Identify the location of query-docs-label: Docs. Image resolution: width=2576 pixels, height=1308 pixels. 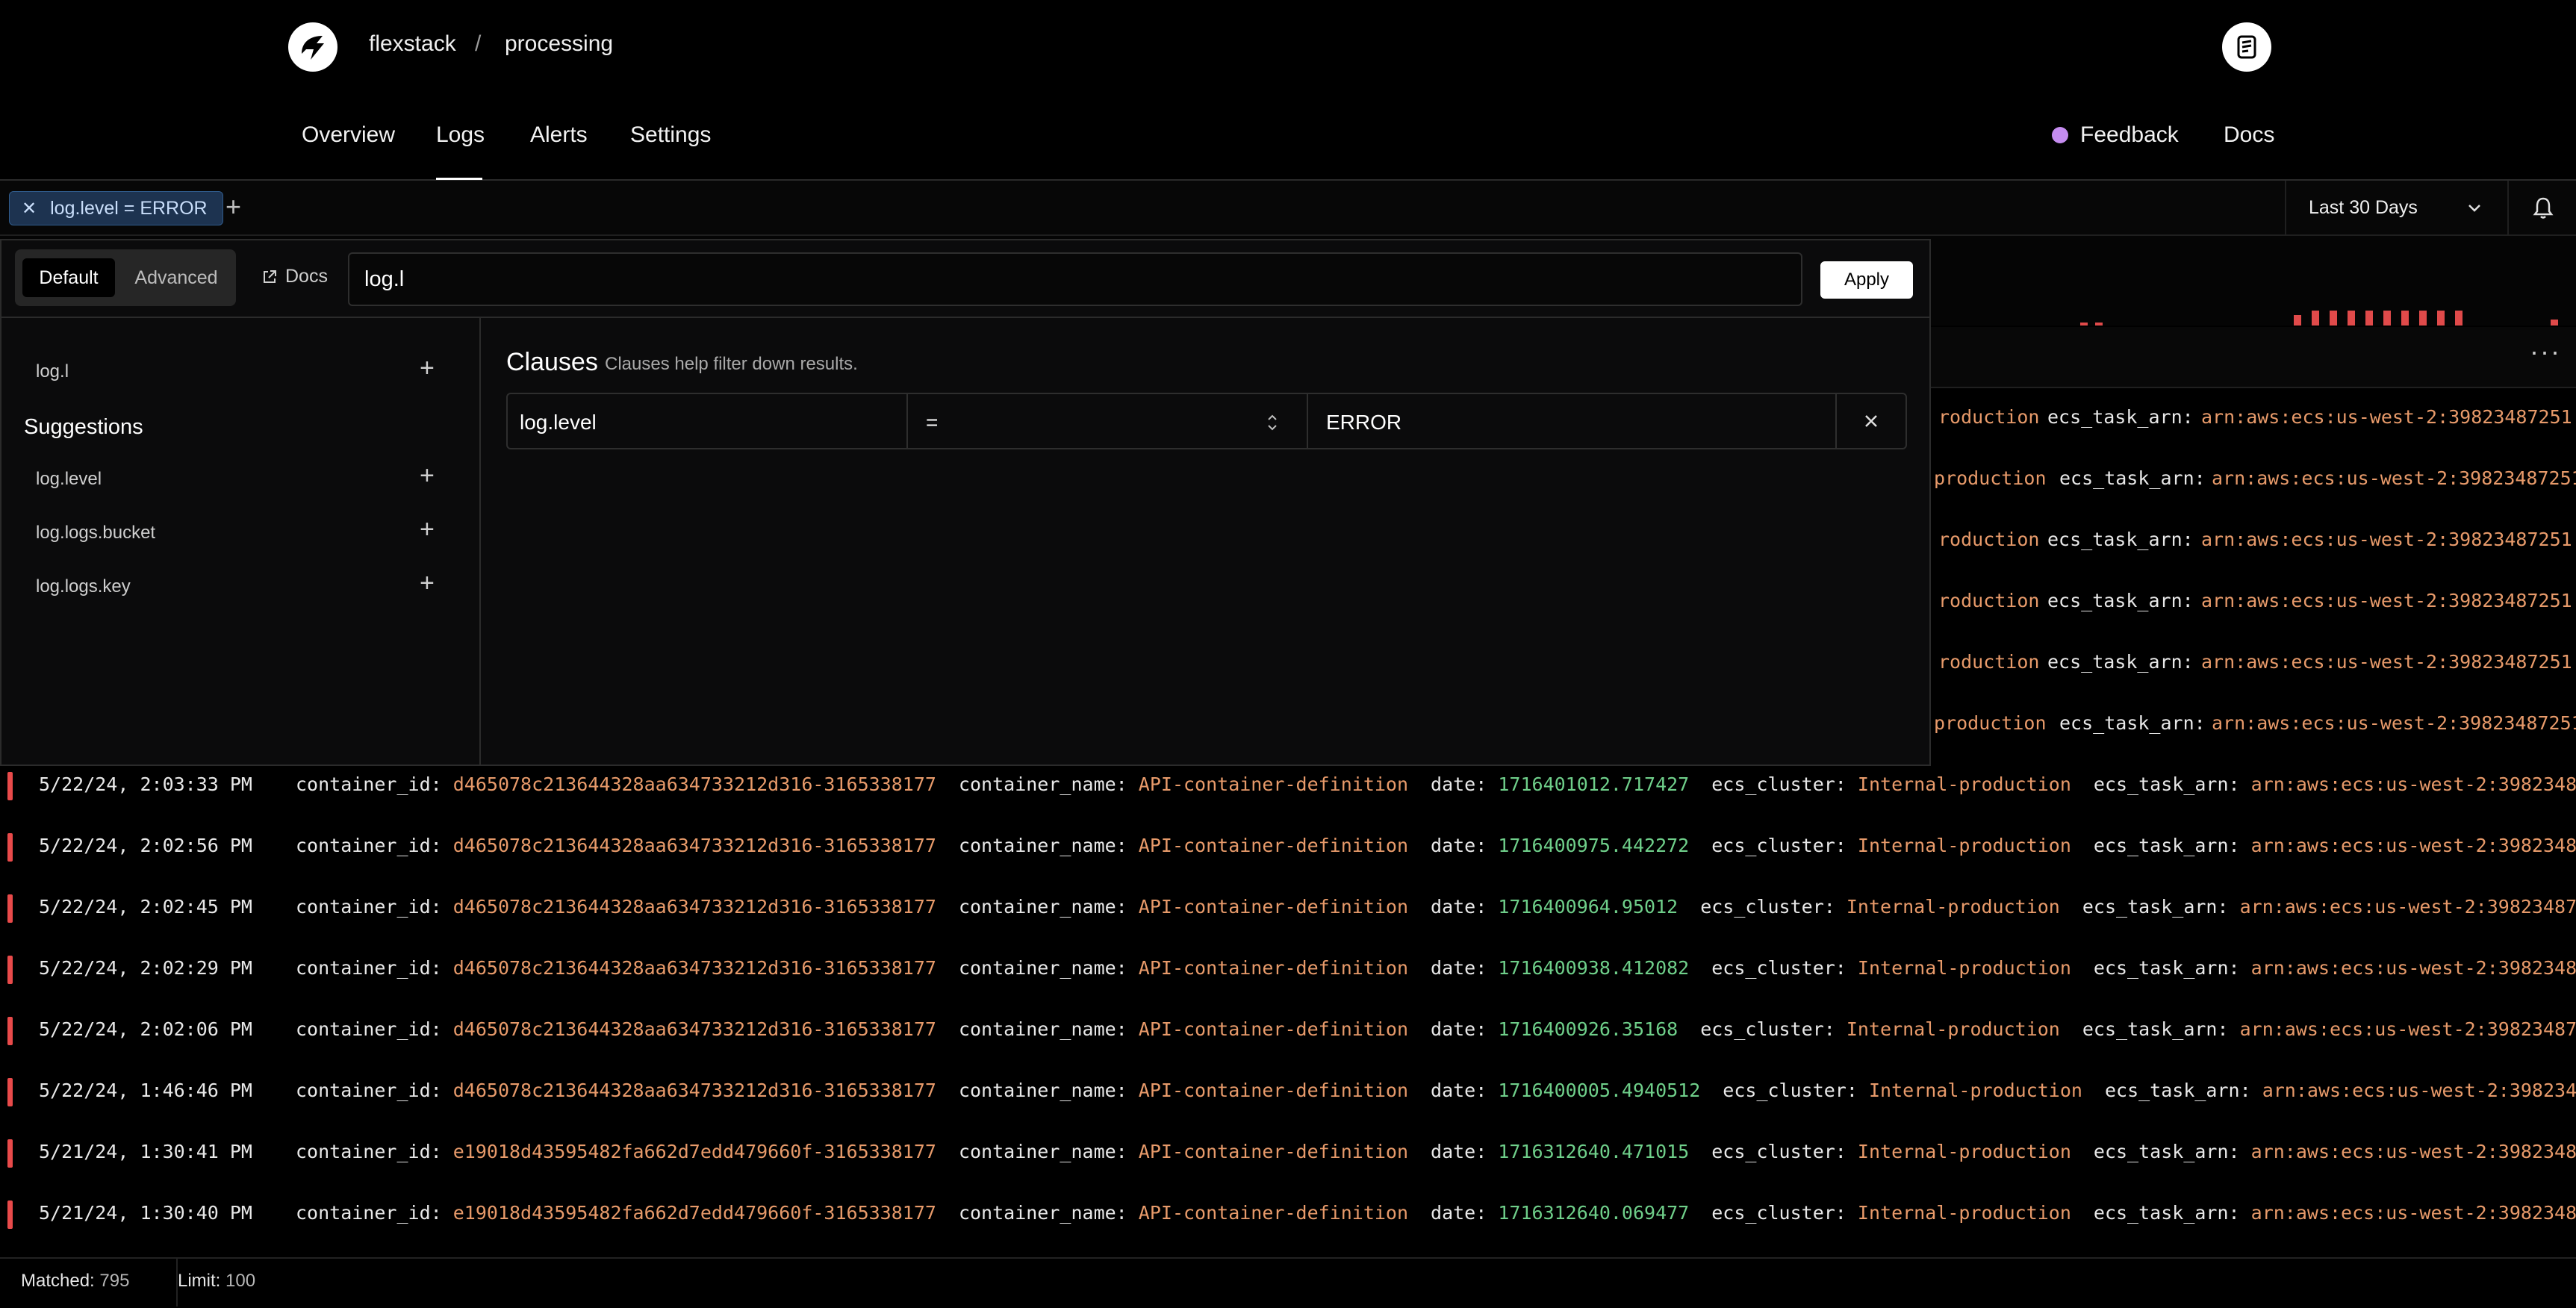
(306, 276).